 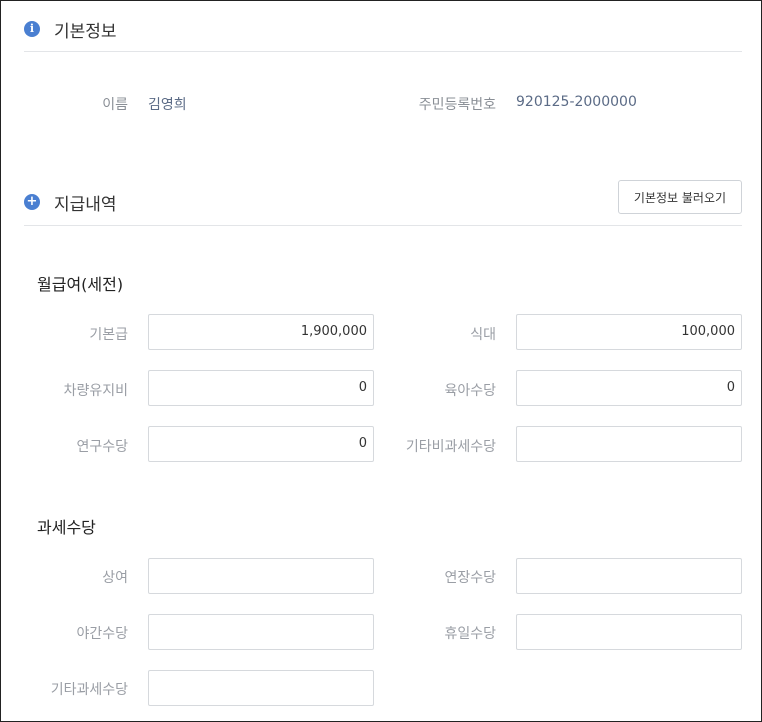 I want to click on info-icon: i, so click(x=32, y=29).